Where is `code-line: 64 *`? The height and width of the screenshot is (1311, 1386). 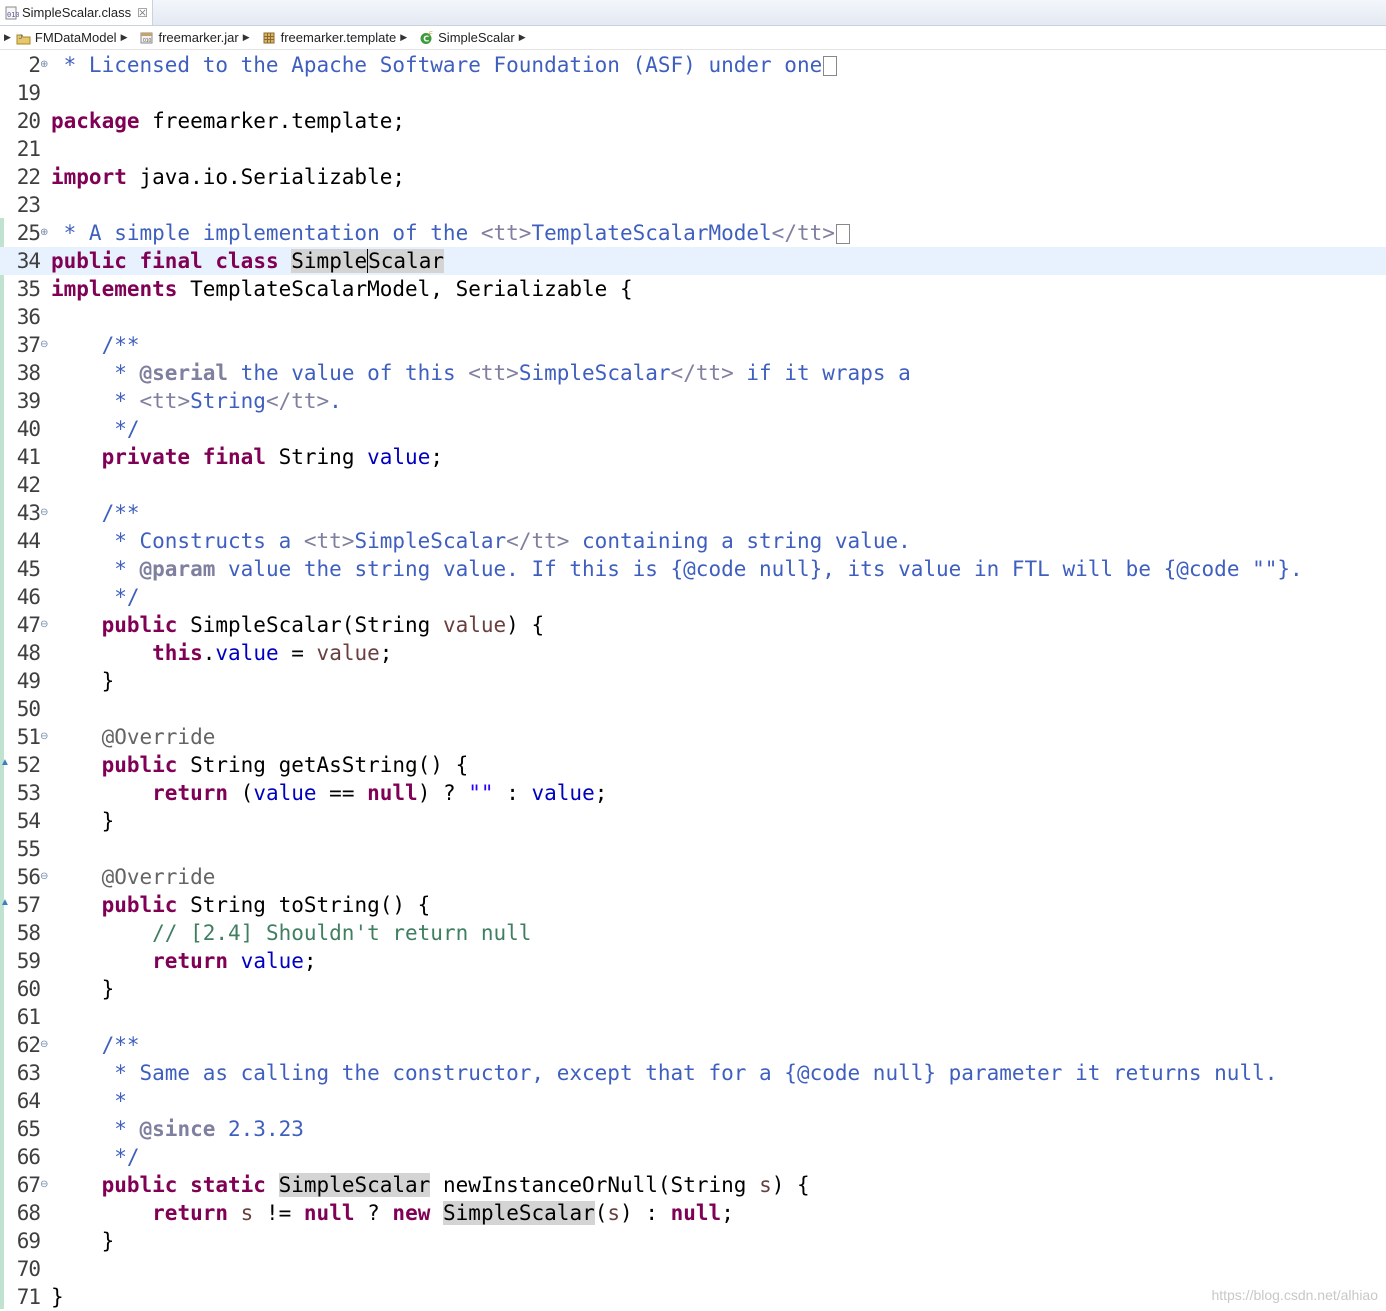 code-line: 64 * is located at coordinates (693, 1101).